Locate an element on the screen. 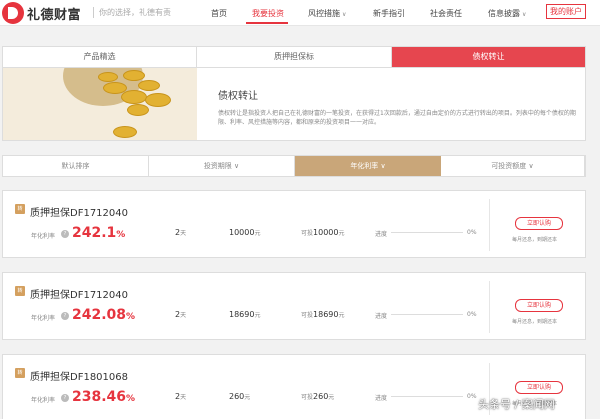  amount-value: 10000 is located at coordinates (242, 232).